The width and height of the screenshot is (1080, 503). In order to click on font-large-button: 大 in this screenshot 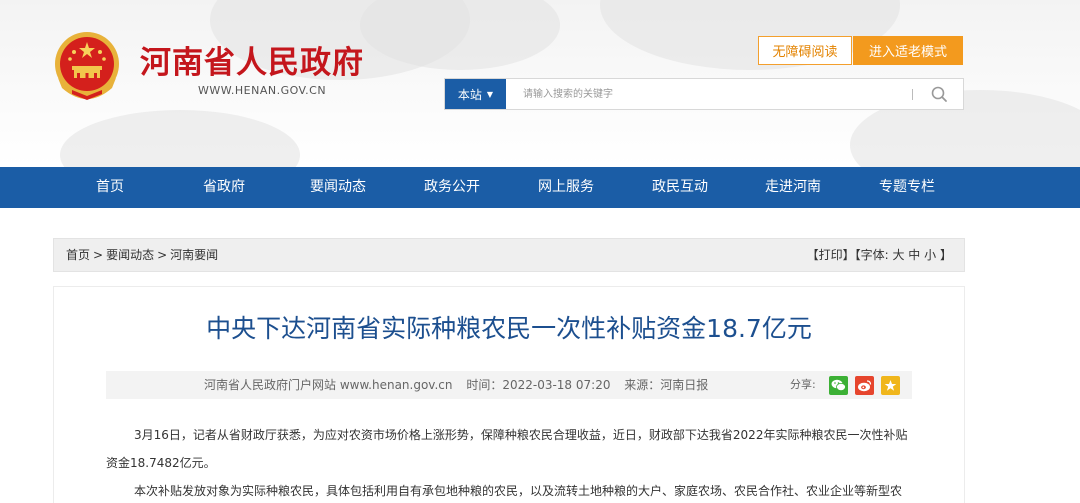, I will do `click(898, 255)`.